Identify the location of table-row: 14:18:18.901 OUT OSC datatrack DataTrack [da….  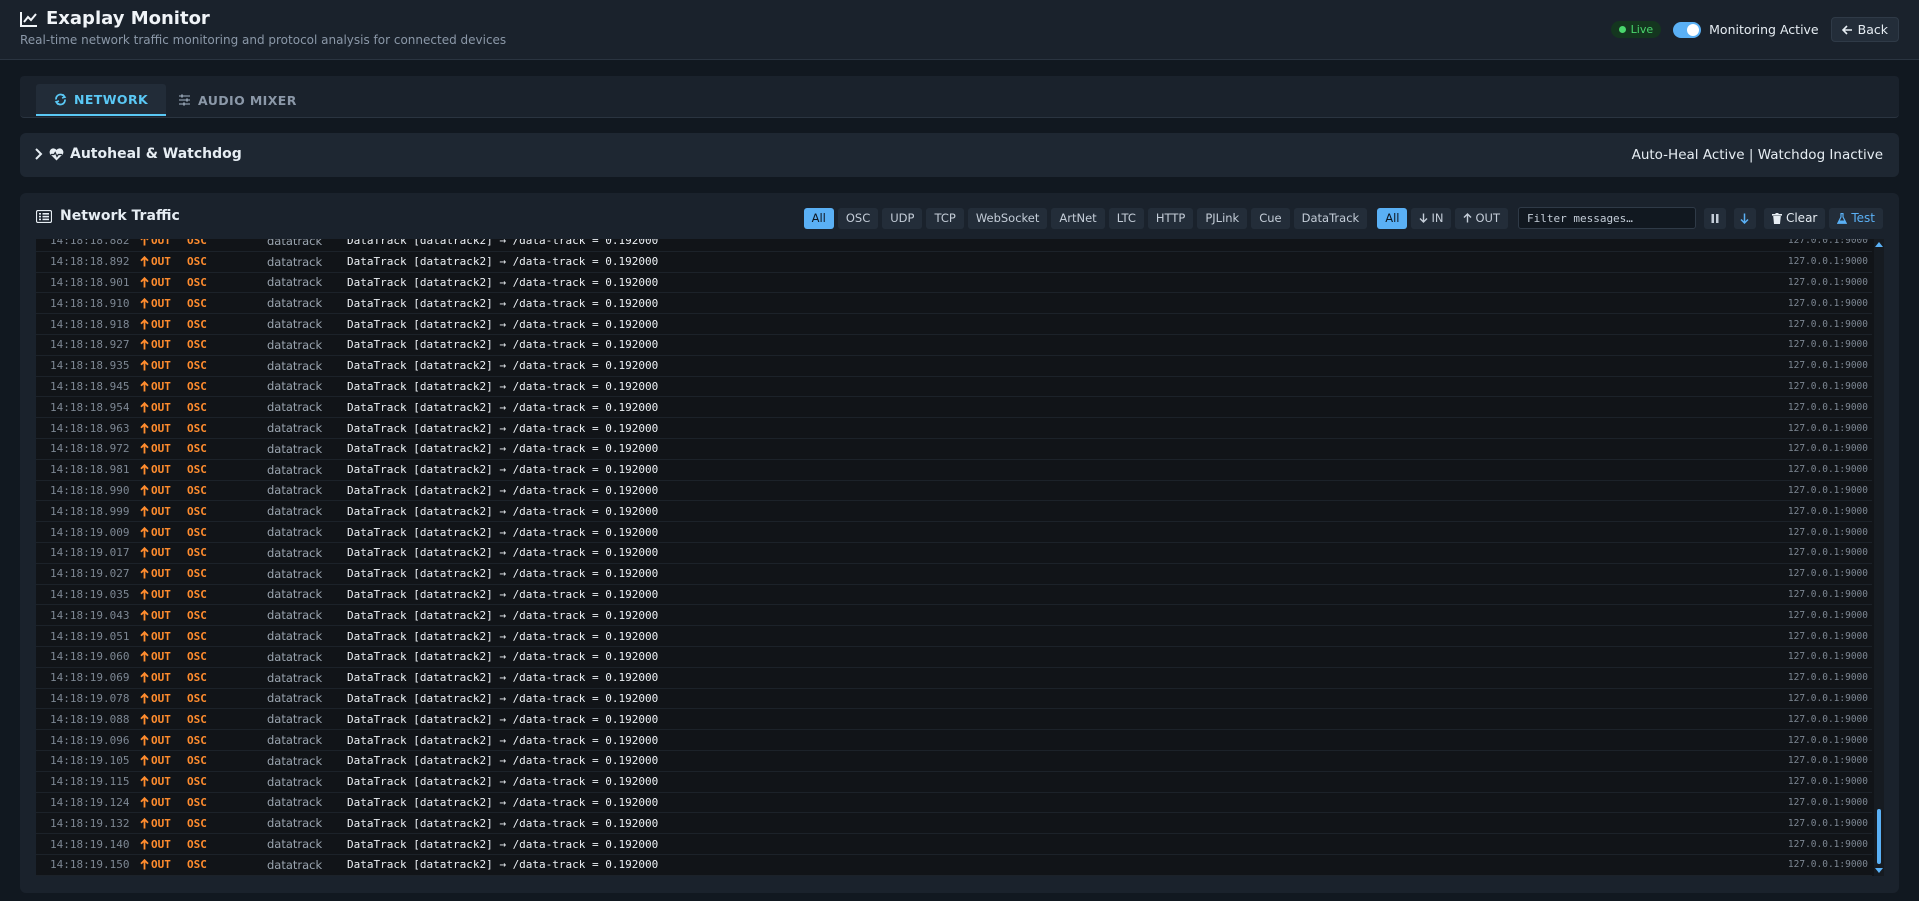
(954, 283).